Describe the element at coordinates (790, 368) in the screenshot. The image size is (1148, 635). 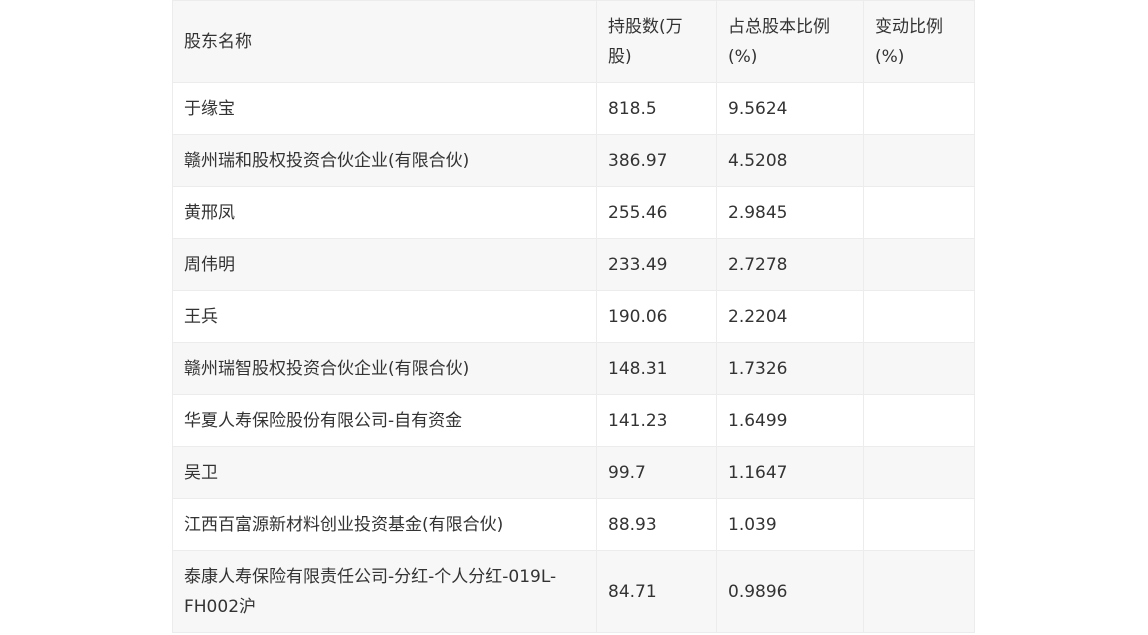
I see `cell-share-ratio: 1.7326` at that location.